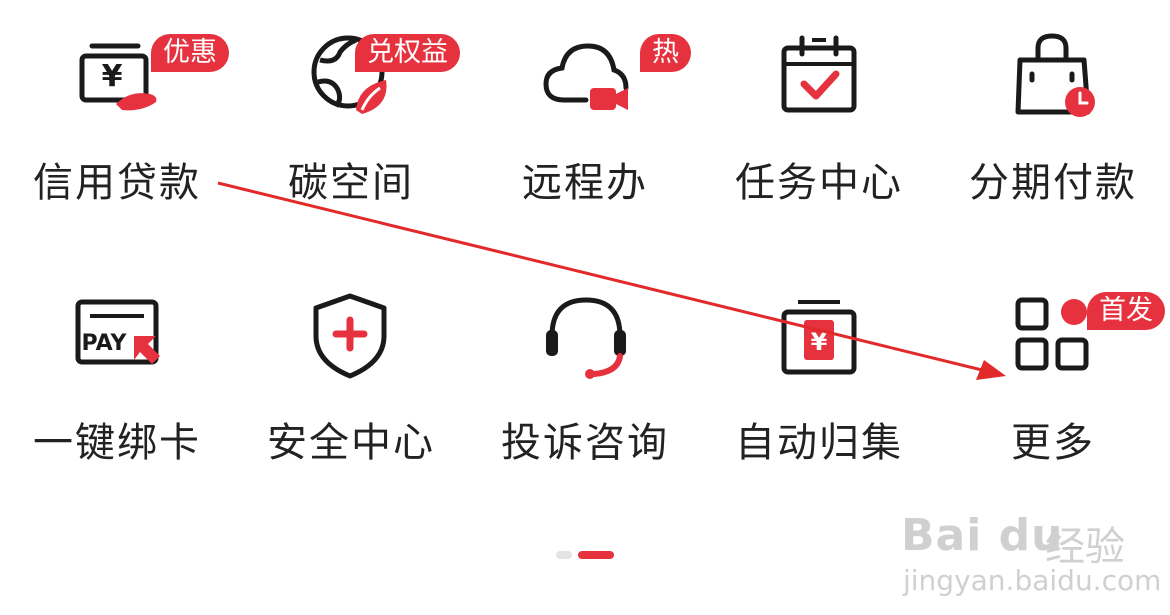 Image resolution: width=1170 pixels, height=615 pixels. I want to click on baidu-watermark: Bai du 经验 jingyan.baidu.com, so click(1030, 550).